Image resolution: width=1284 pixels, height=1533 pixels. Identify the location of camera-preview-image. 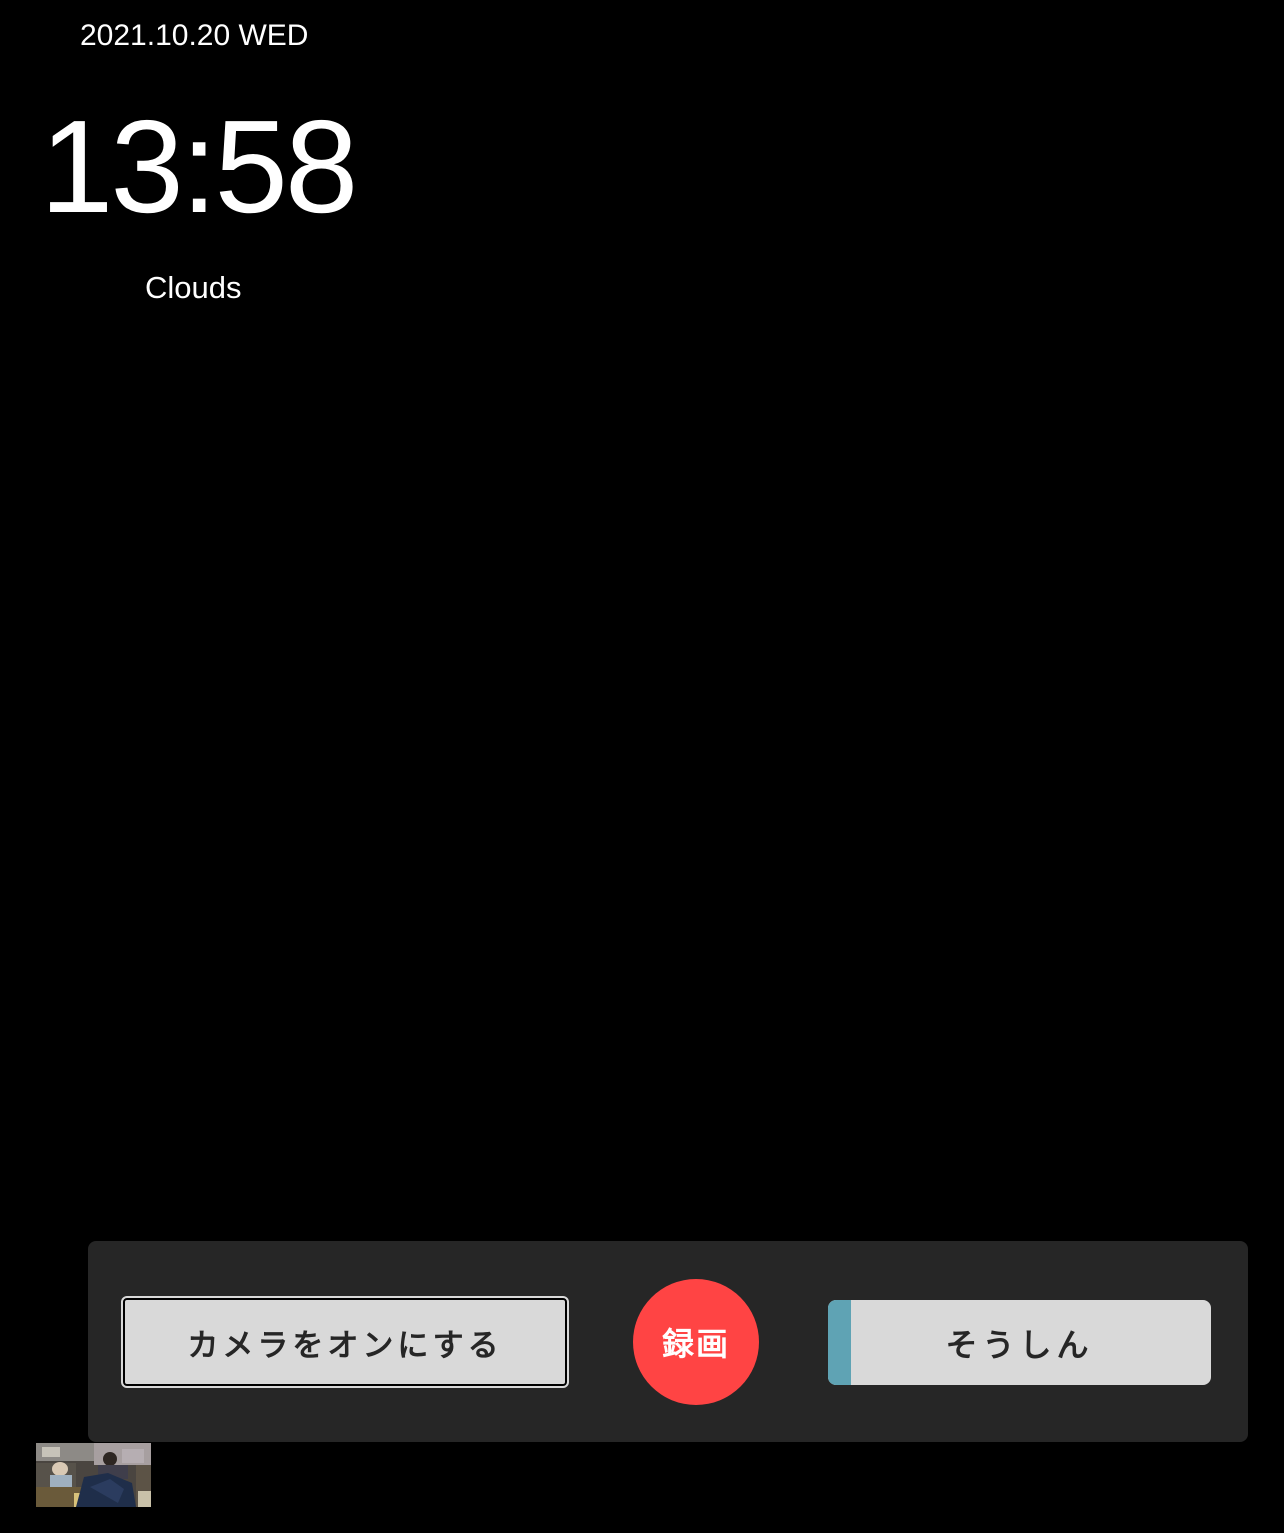
(93, 1475).